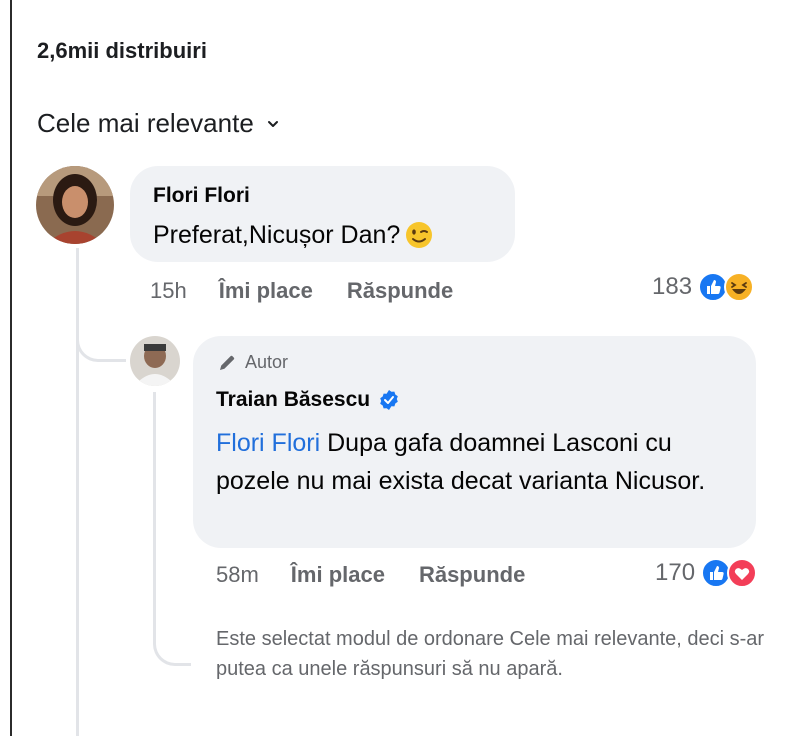  What do you see at coordinates (145, 123) in the screenshot?
I see `sort-label: Cele mai relevante` at bounding box center [145, 123].